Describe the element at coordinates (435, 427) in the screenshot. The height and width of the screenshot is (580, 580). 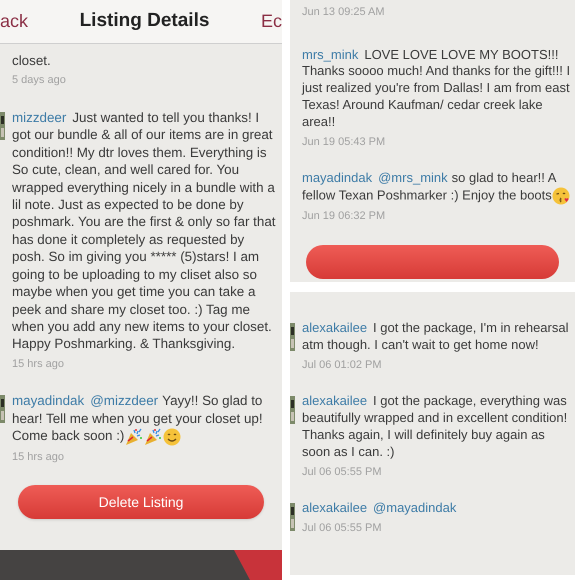
I see `comment-text: alexakailee I got the package, everything was beautifully wrapped and in excellent condition! Thanks again, I will definitely buy again as soon as I can. :)` at that location.